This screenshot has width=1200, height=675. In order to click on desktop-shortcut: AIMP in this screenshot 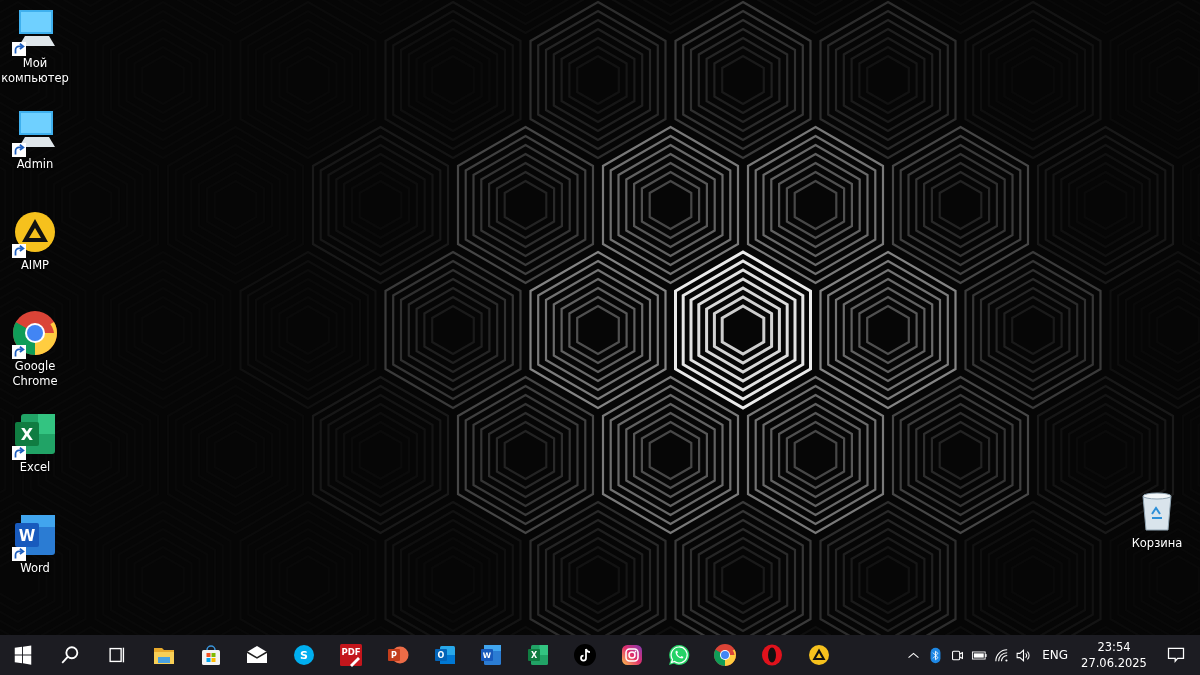, I will do `click(35, 258)`.